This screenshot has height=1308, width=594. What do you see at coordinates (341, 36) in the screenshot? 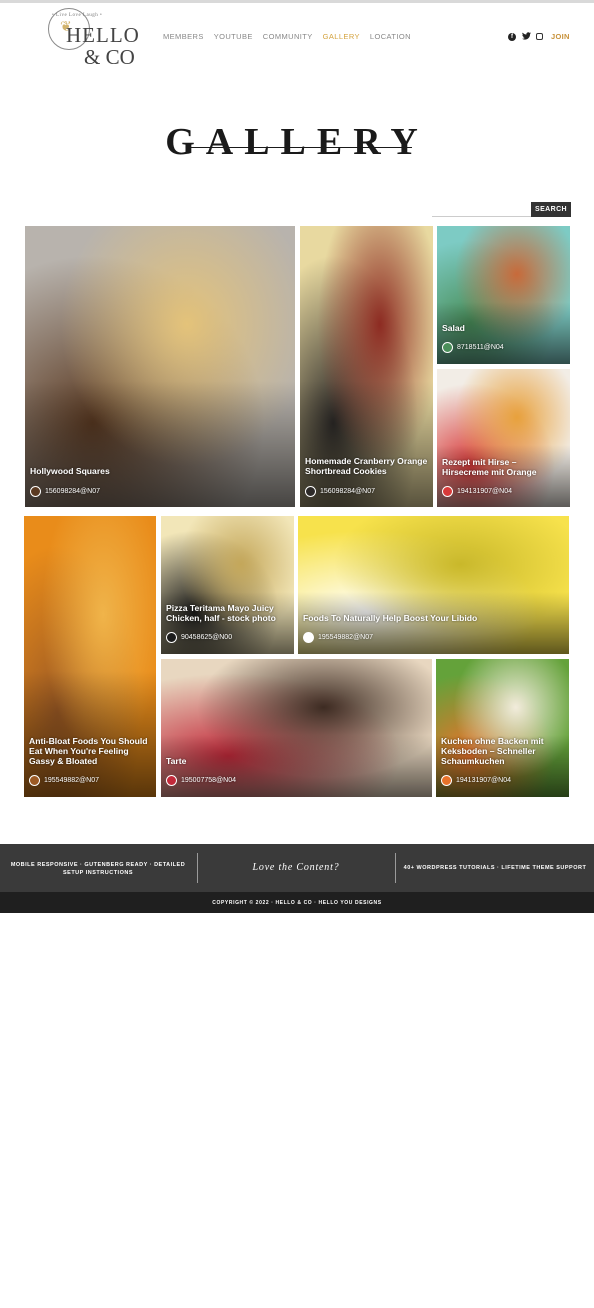
I see `nav-item-gallery: GALLERY` at bounding box center [341, 36].